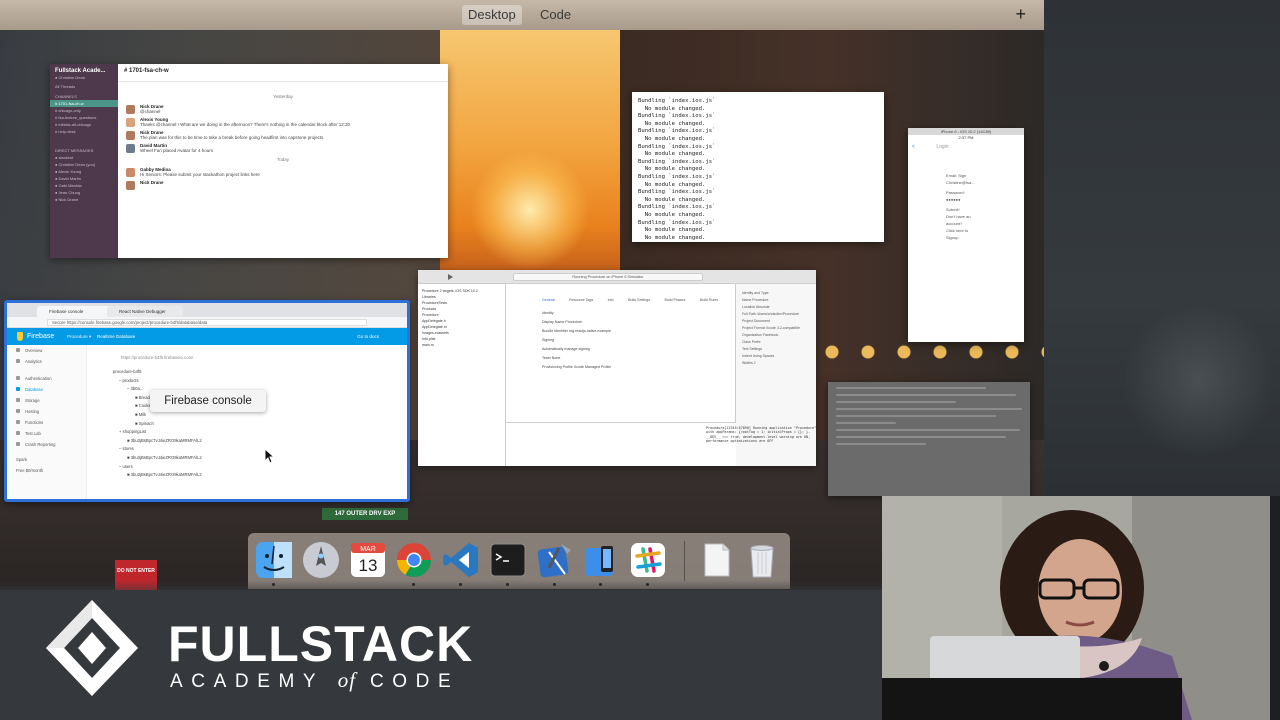  Describe the element at coordinates (321, 644) in the screenshot. I see `brand-wordmark: FULLSTACK` at that location.